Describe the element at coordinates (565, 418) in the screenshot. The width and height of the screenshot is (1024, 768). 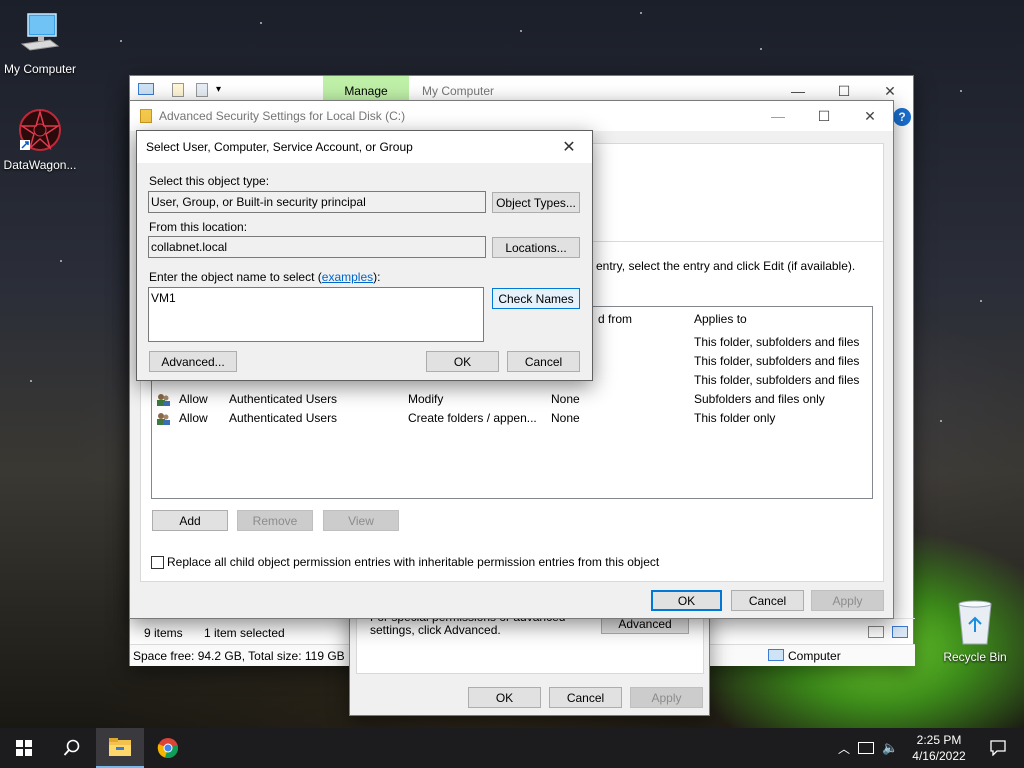
I see `row-inherited-from: None` at that location.